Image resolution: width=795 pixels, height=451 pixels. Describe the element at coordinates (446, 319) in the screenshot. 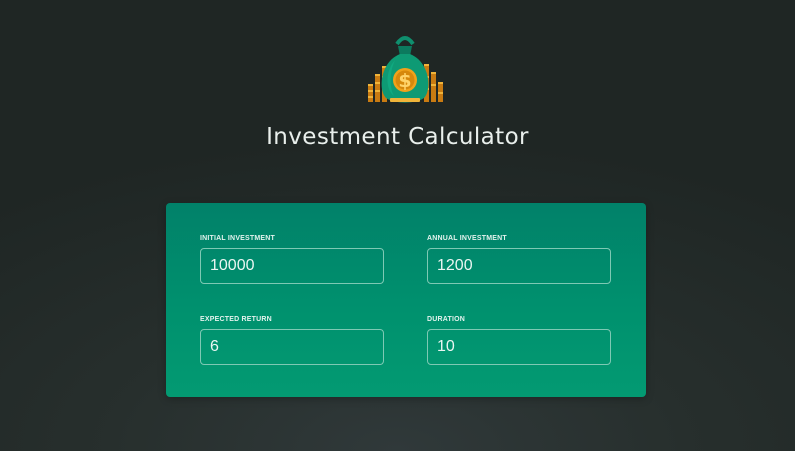

I see `duration-label: Duration` at that location.